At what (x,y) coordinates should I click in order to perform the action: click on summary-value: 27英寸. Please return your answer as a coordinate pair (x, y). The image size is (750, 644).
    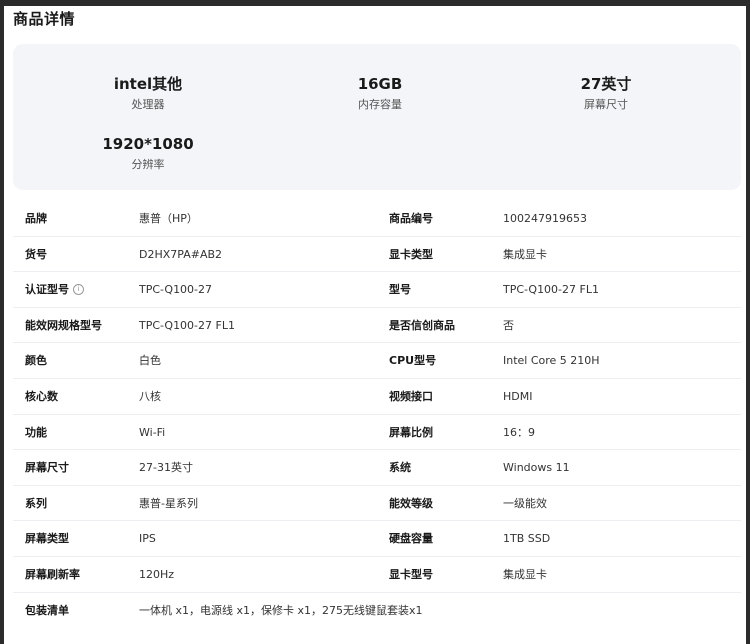
    Looking at the image, I should click on (606, 84).